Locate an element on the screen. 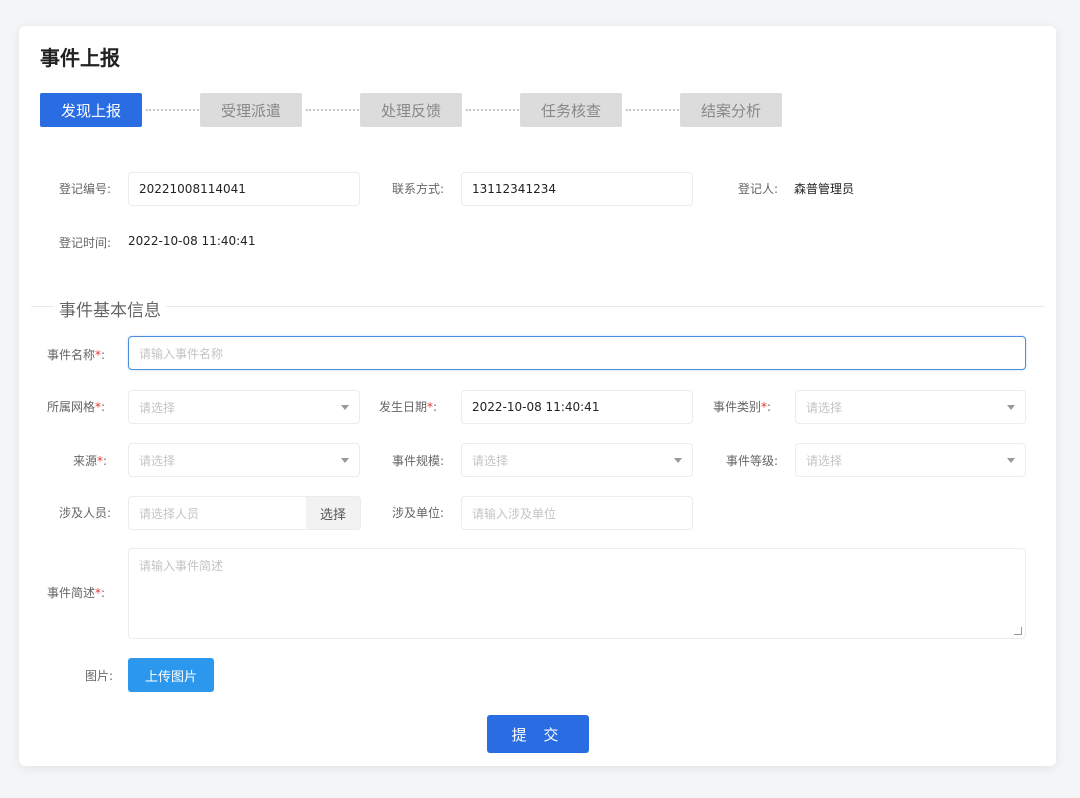 Image resolution: width=1080 pixels, height=798 pixels. register-number-field: 20221008114041 is located at coordinates (244, 189).